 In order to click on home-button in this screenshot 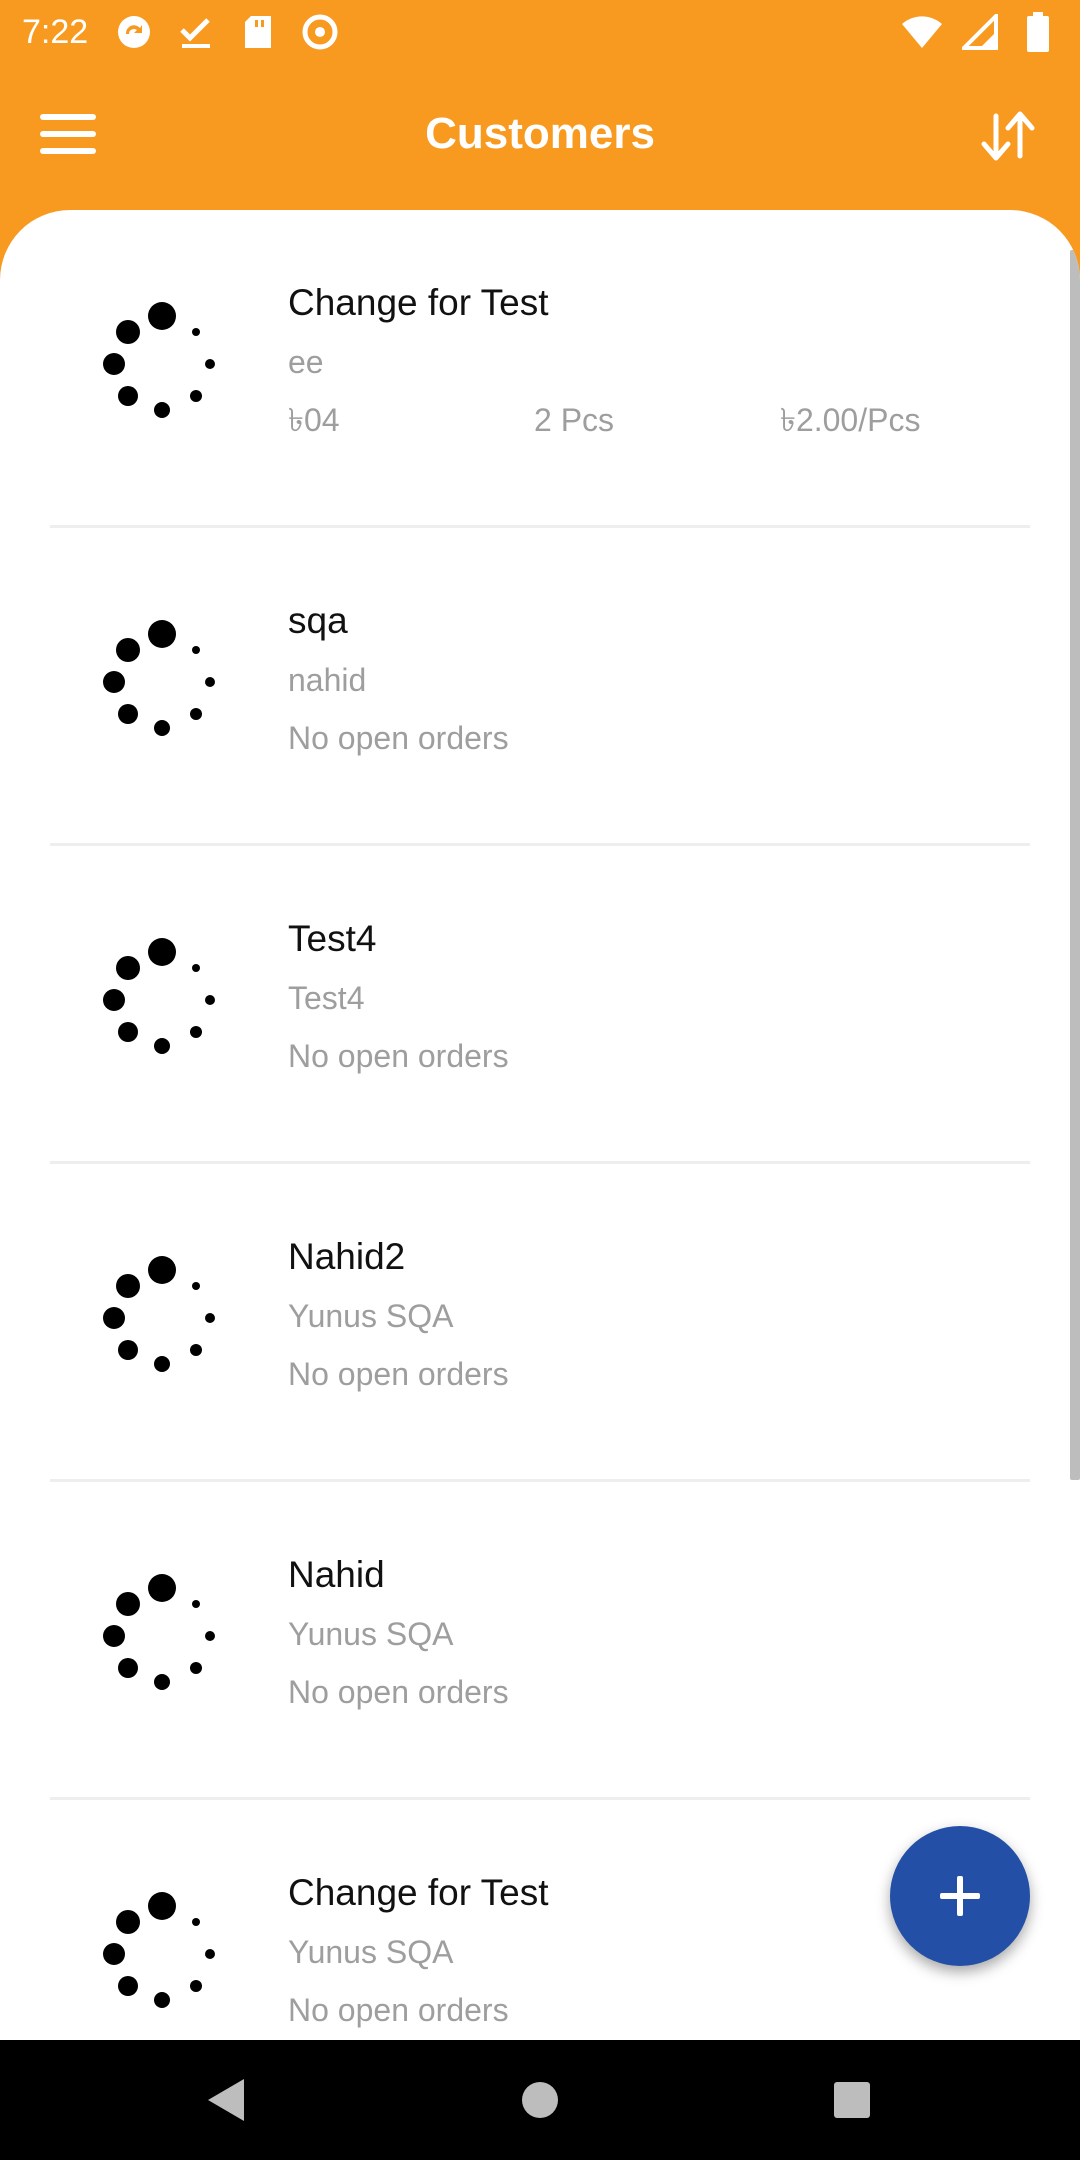, I will do `click(540, 2100)`.